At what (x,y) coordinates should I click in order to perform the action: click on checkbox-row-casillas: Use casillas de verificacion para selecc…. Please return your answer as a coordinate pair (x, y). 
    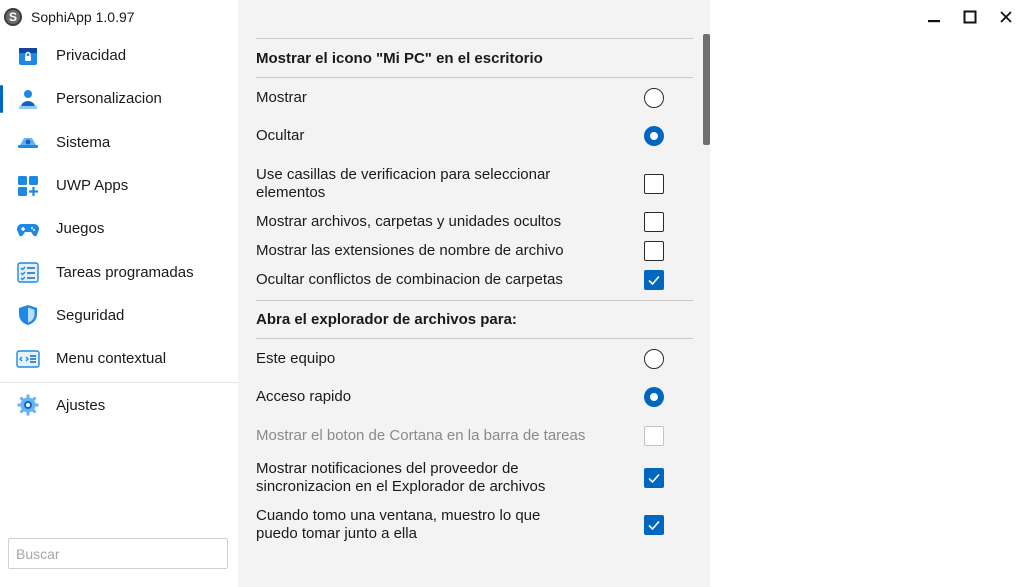
    Looking at the image, I should click on (474, 181).